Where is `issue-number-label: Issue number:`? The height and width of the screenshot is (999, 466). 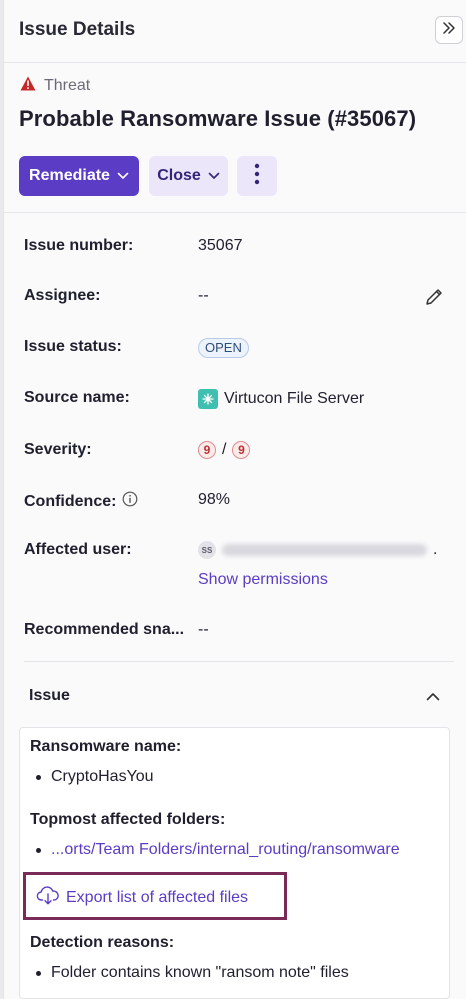
issue-number-label: Issue number: is located at coordinates (79, 245).